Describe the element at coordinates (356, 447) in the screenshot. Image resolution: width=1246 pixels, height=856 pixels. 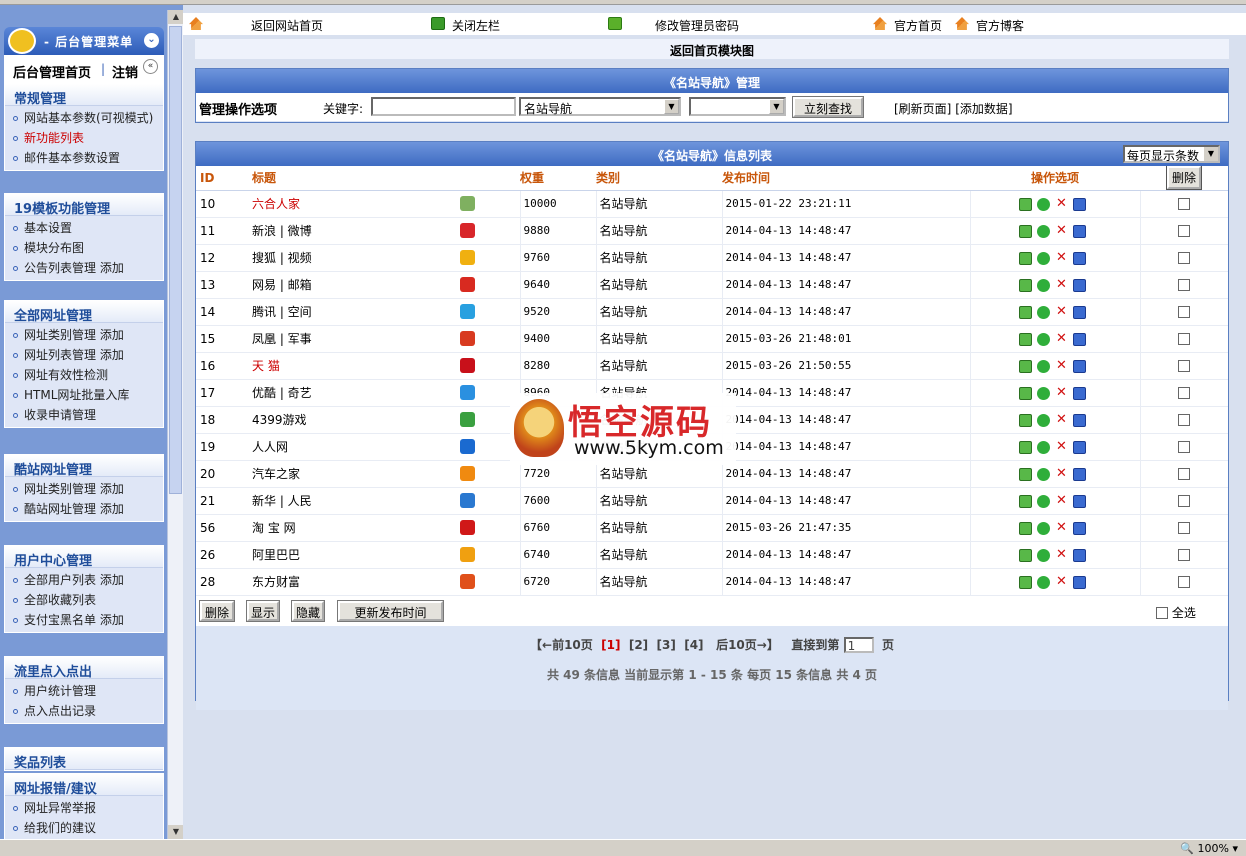
I see `cell-title: 人人网` at that location.